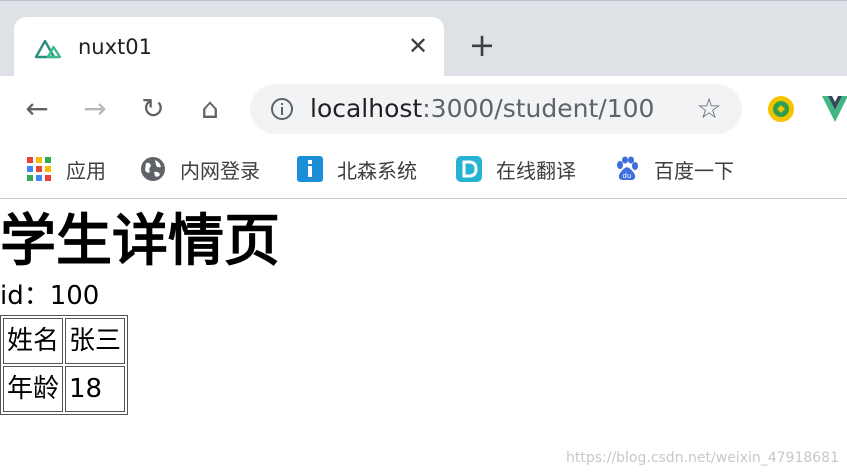  I want to click on bookmark-intranet-login: 内网登录, so click(200, 169).